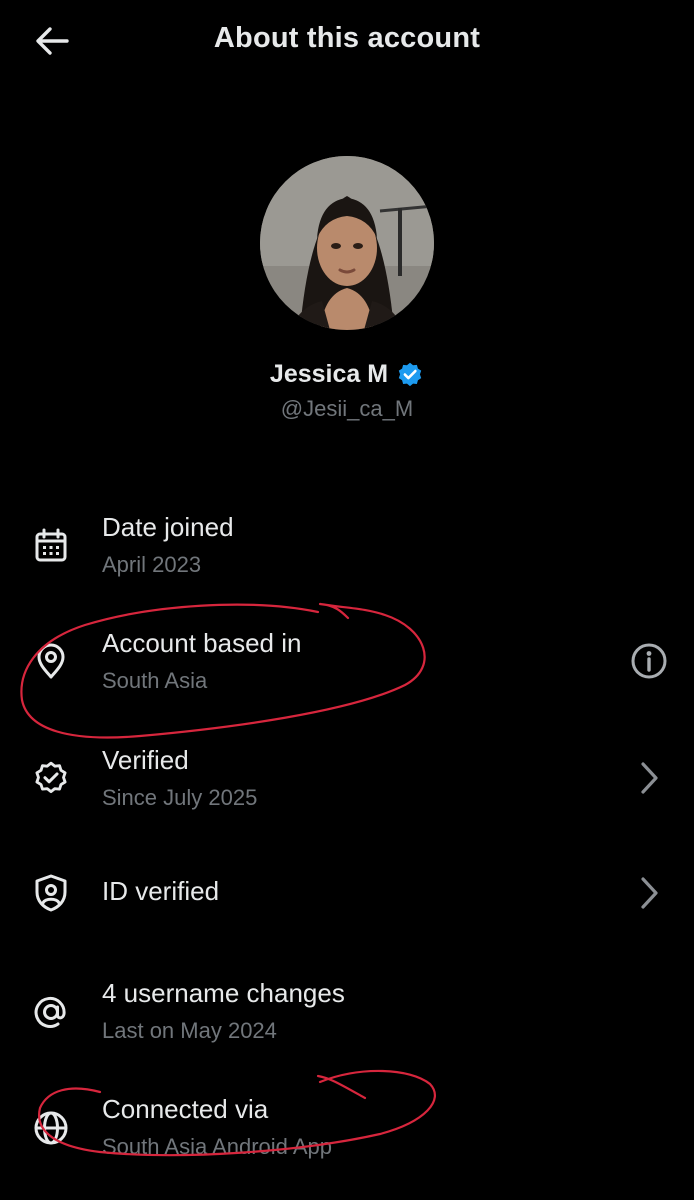 The image size is (694, 1200). What do you see at coordinates (347, 901) in the screenshot?
I see `id-verified-row: ID verified` at bounding box center [347, 901].